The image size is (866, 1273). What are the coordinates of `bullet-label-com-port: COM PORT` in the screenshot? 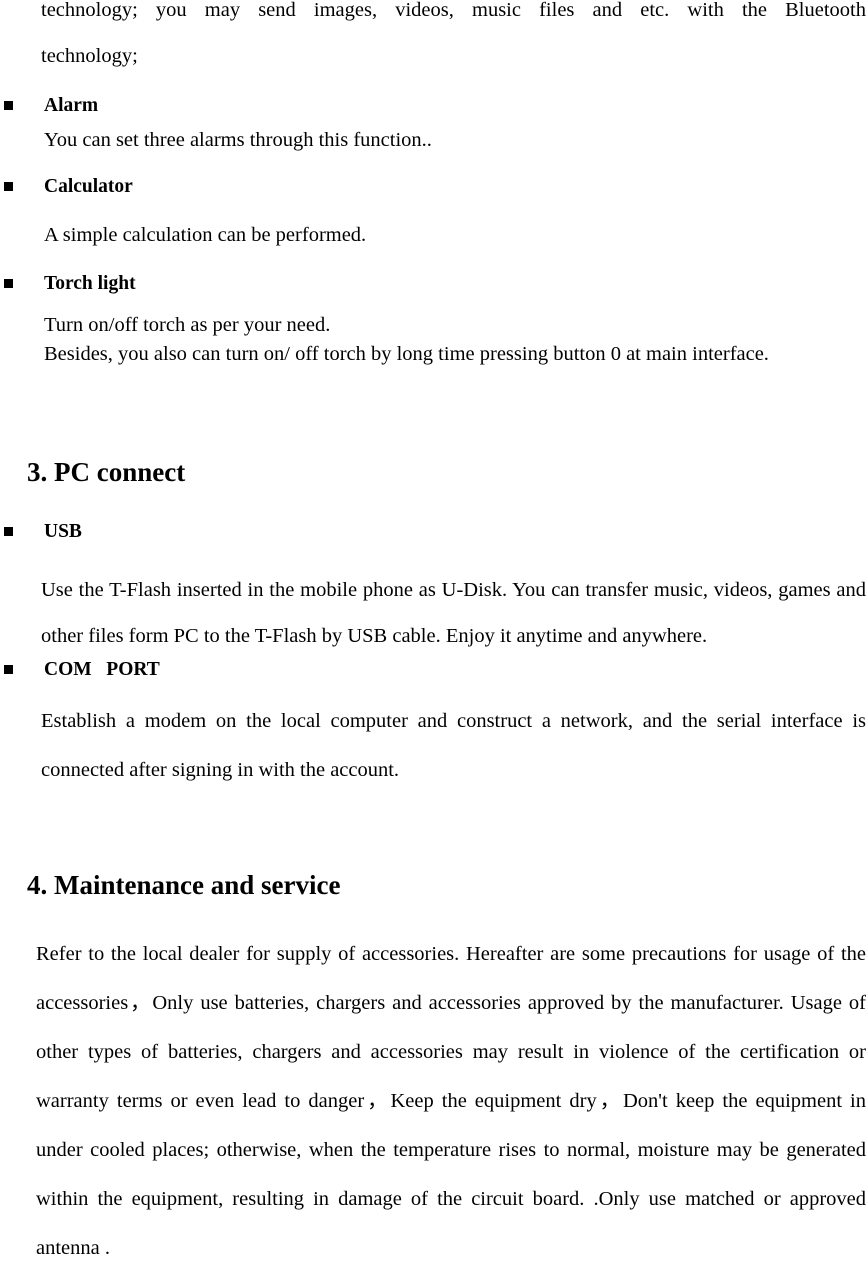 It's located at (102, 669).